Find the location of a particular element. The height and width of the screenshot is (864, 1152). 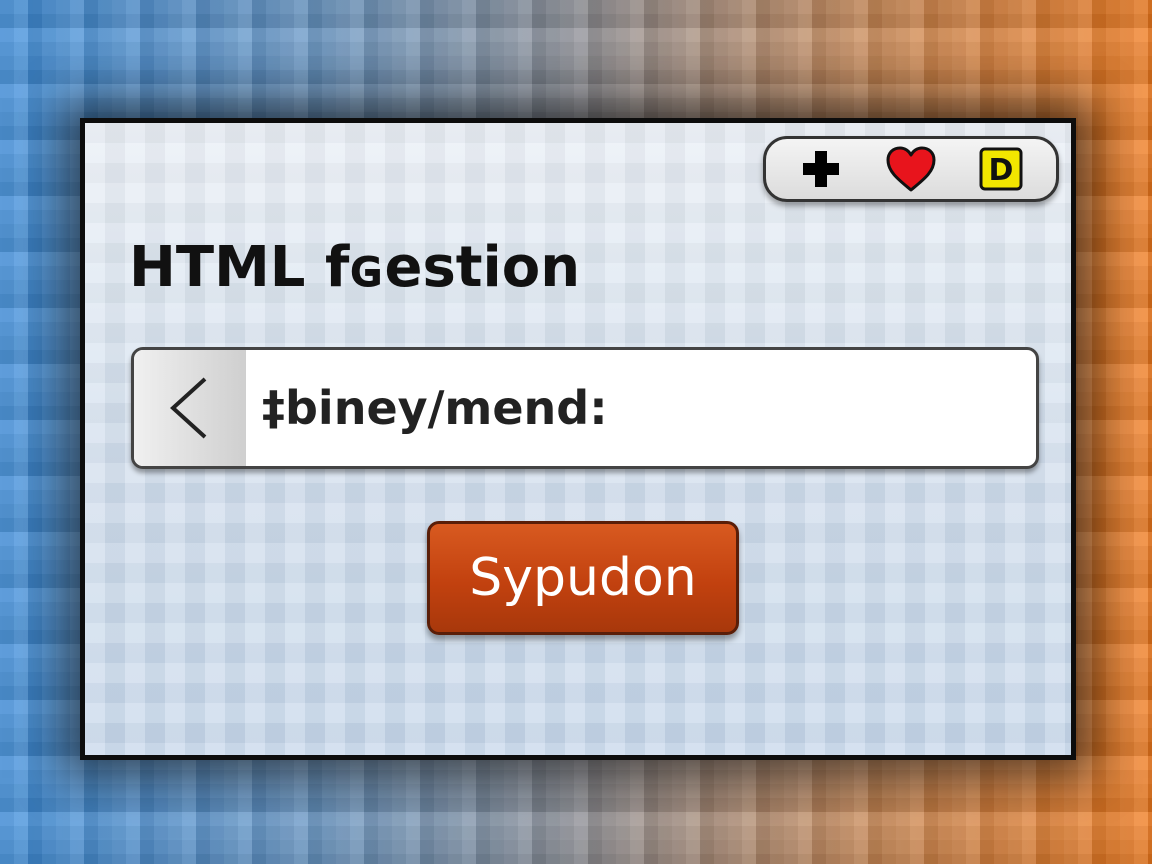

d-badge-icon: D is located at coordinates (1001, 169).